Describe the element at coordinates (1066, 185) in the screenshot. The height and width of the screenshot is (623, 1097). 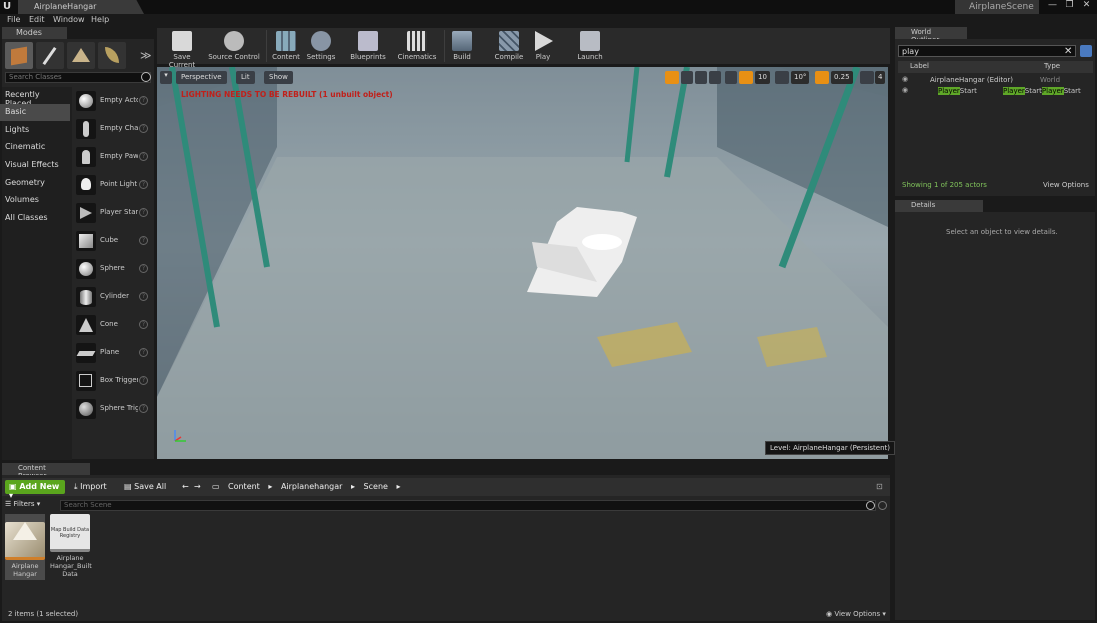
I see `outliner-view-options: View Options` at that location.